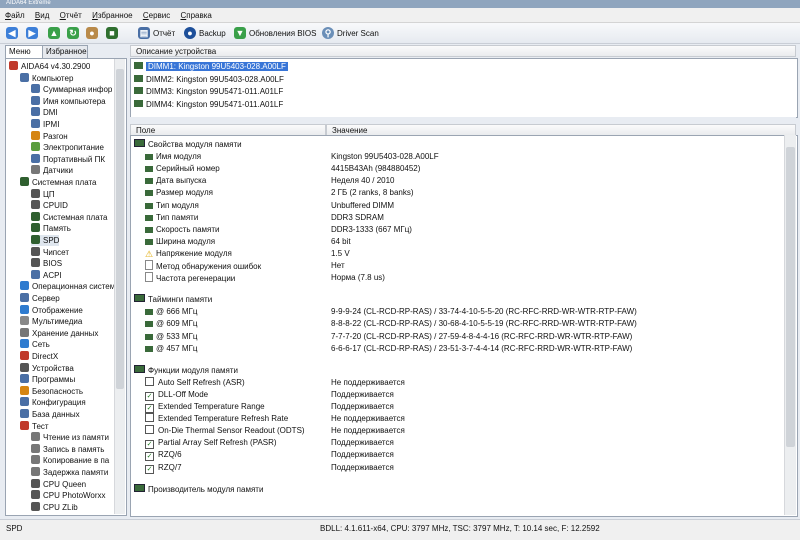  Describe the element at coordinates (49, 136) in the screenshot. I see `tree-item: Разгон` at that location.